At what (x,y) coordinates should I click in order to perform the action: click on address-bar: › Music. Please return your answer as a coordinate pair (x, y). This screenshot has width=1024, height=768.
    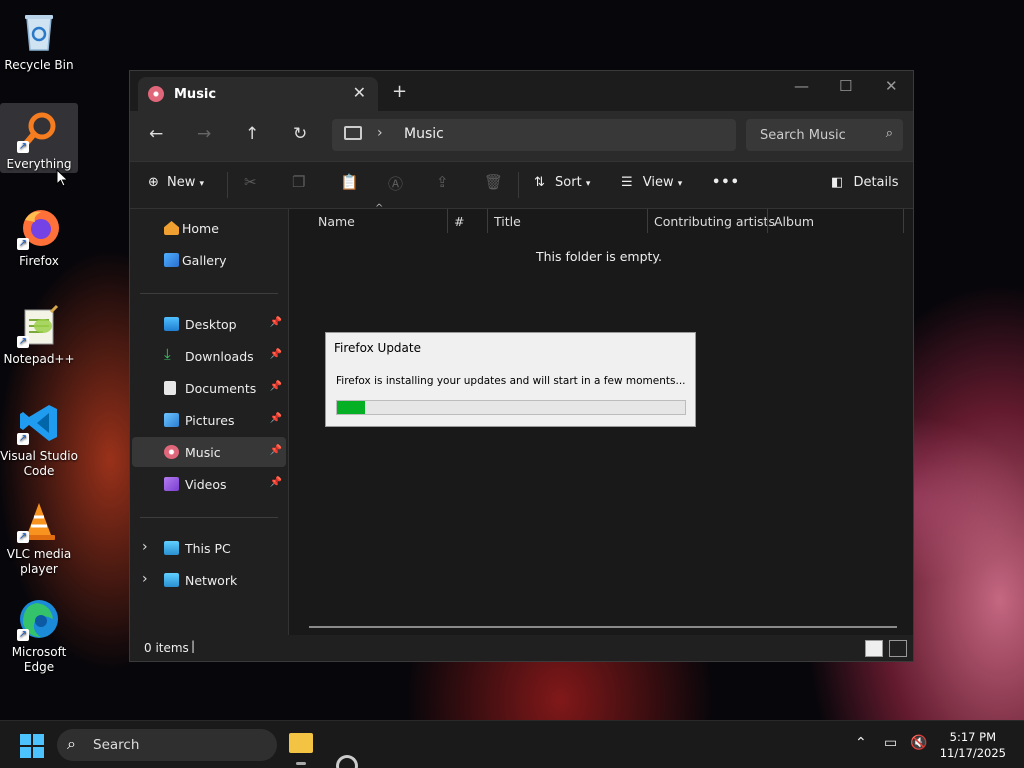
    Looking at the image, I should click on (534, 135).